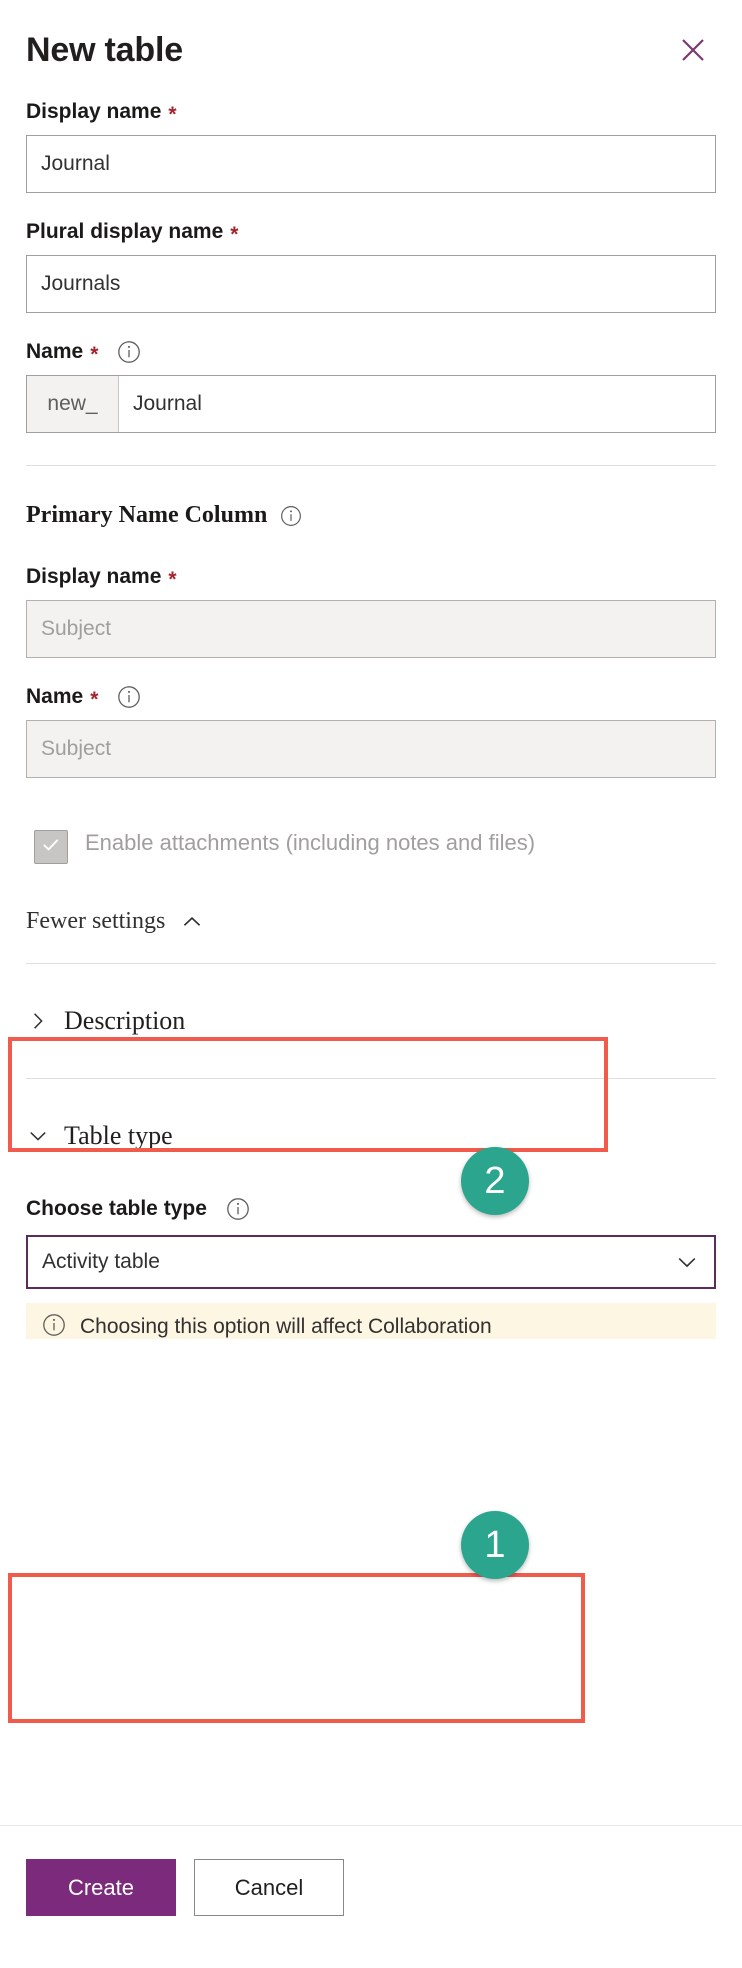 The height and width of the screenshot is (1968, 742). I want to click on field-primary-name: Name *, so click(371, 731).